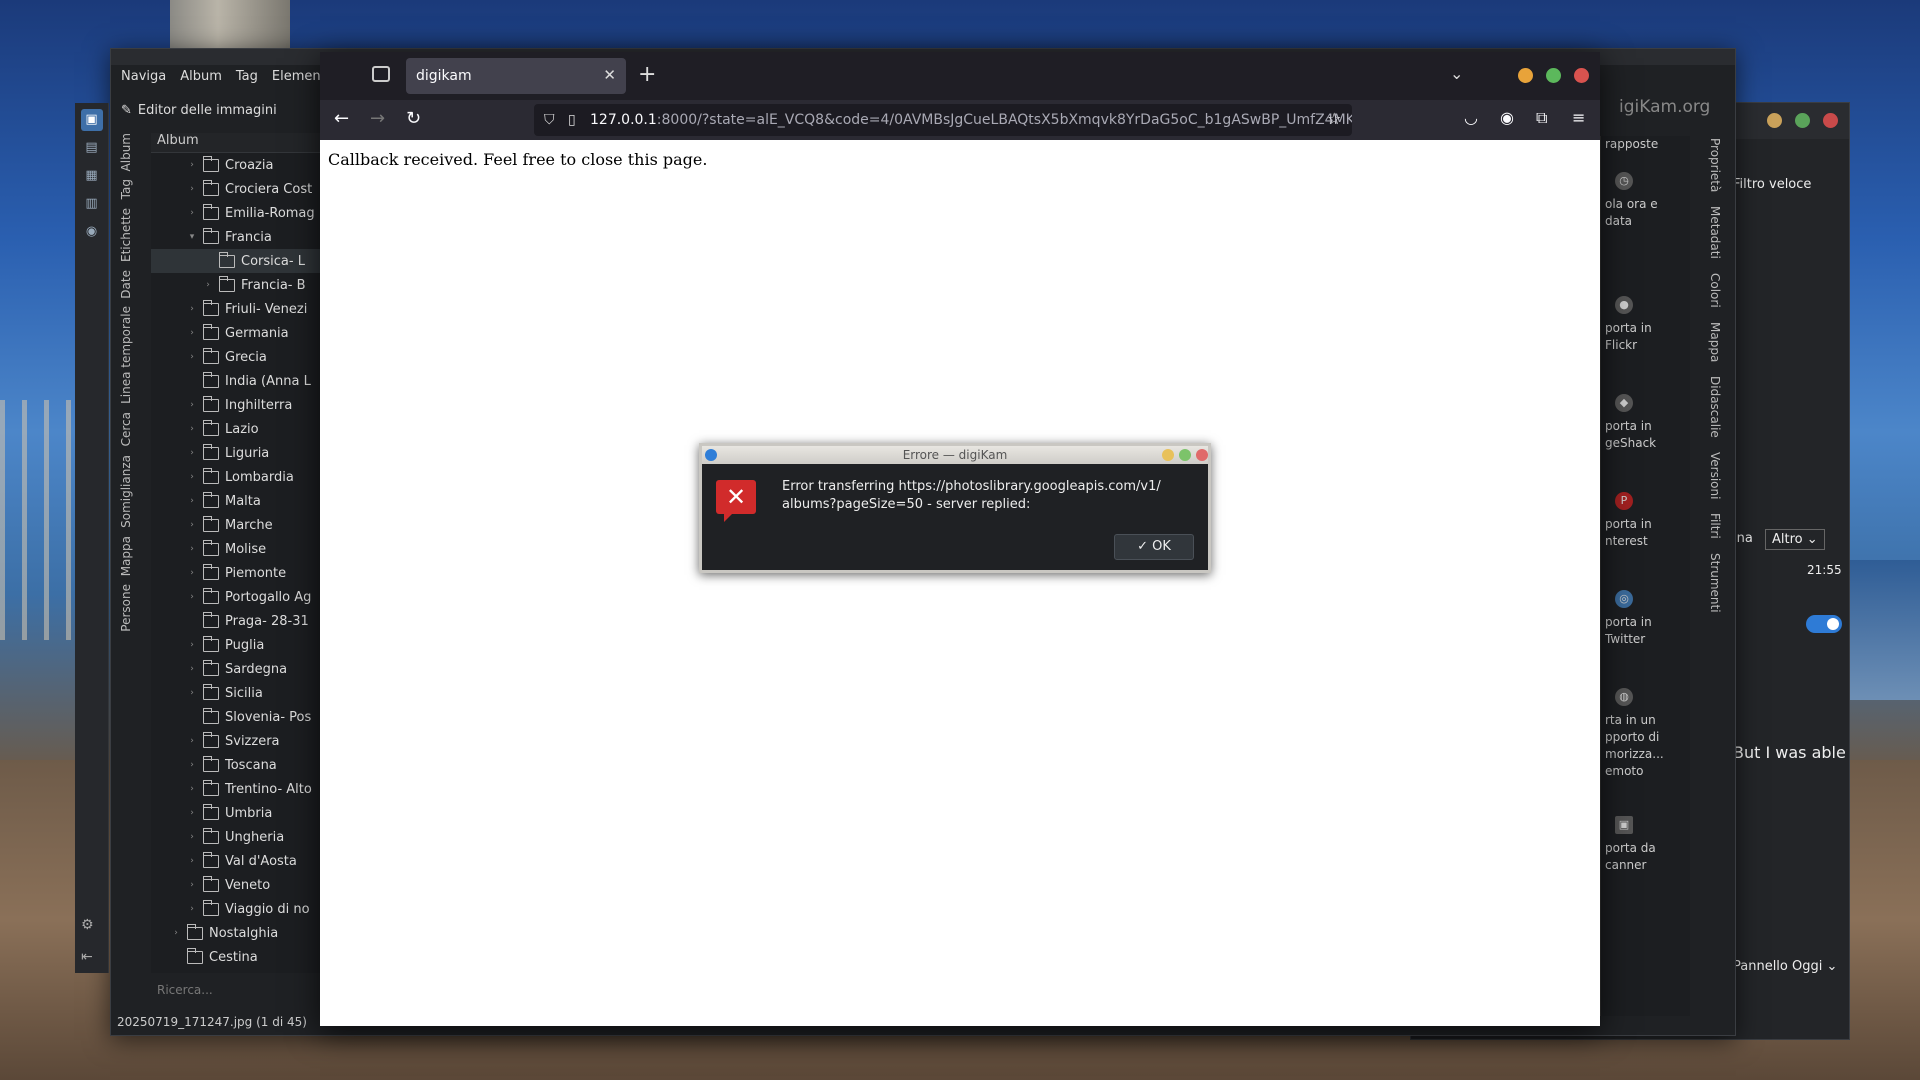  I want to click on collapse-sidebar-icon: ⇤, so click(87, 957).